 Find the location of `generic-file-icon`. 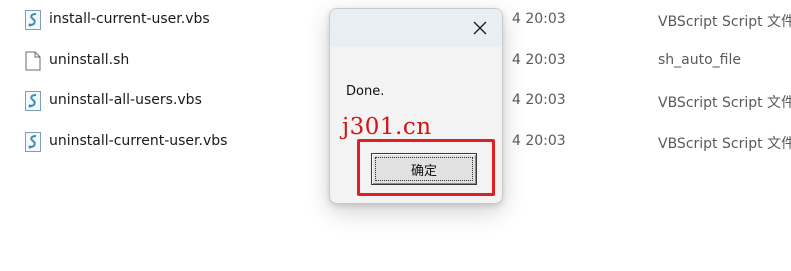

generic-file-icon is located at coordinates (33, 61).